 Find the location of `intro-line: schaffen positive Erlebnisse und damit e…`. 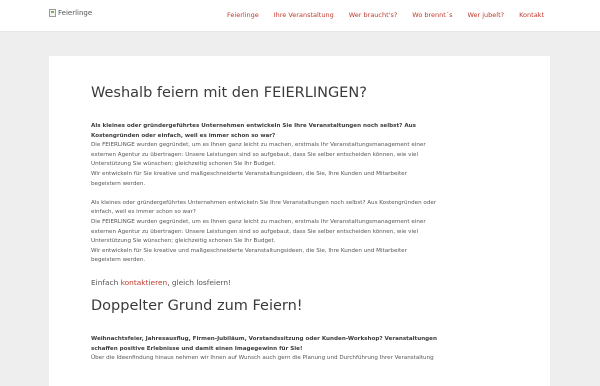

intro-line: schaffen positive Erlebnisse und damit e… is located at coordinates (197, 348).